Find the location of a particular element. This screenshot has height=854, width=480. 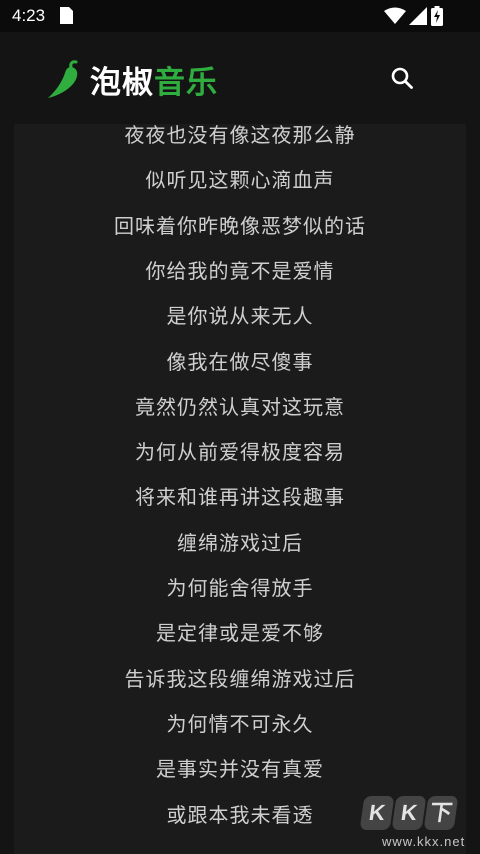

lyric-line: 或跟本我未看透 is located at coordinates (240, 814).